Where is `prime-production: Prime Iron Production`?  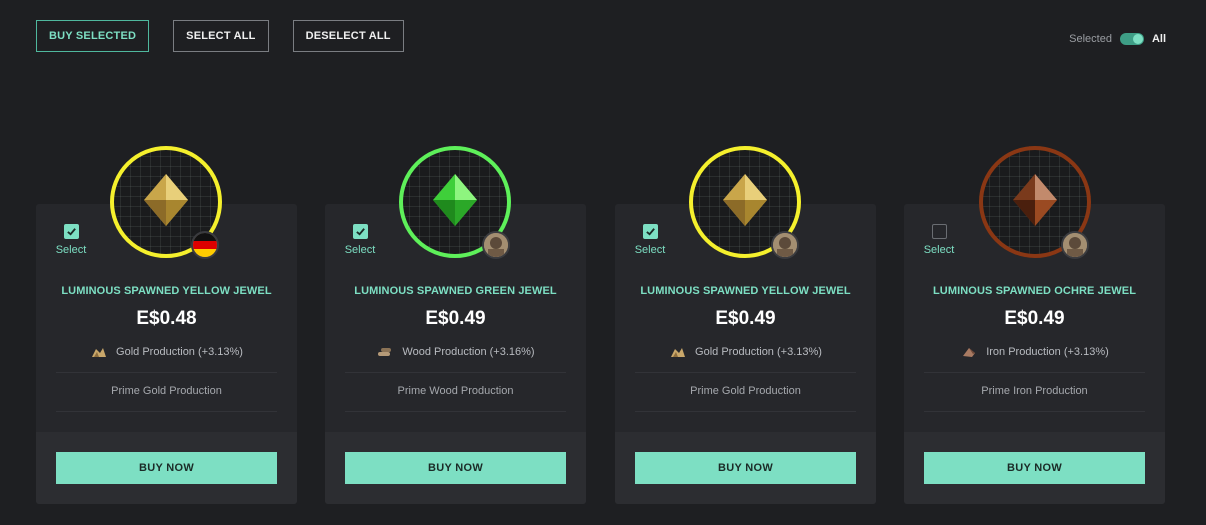
prime-production: Prime Iron Production is located at coordinates (1034, 391).